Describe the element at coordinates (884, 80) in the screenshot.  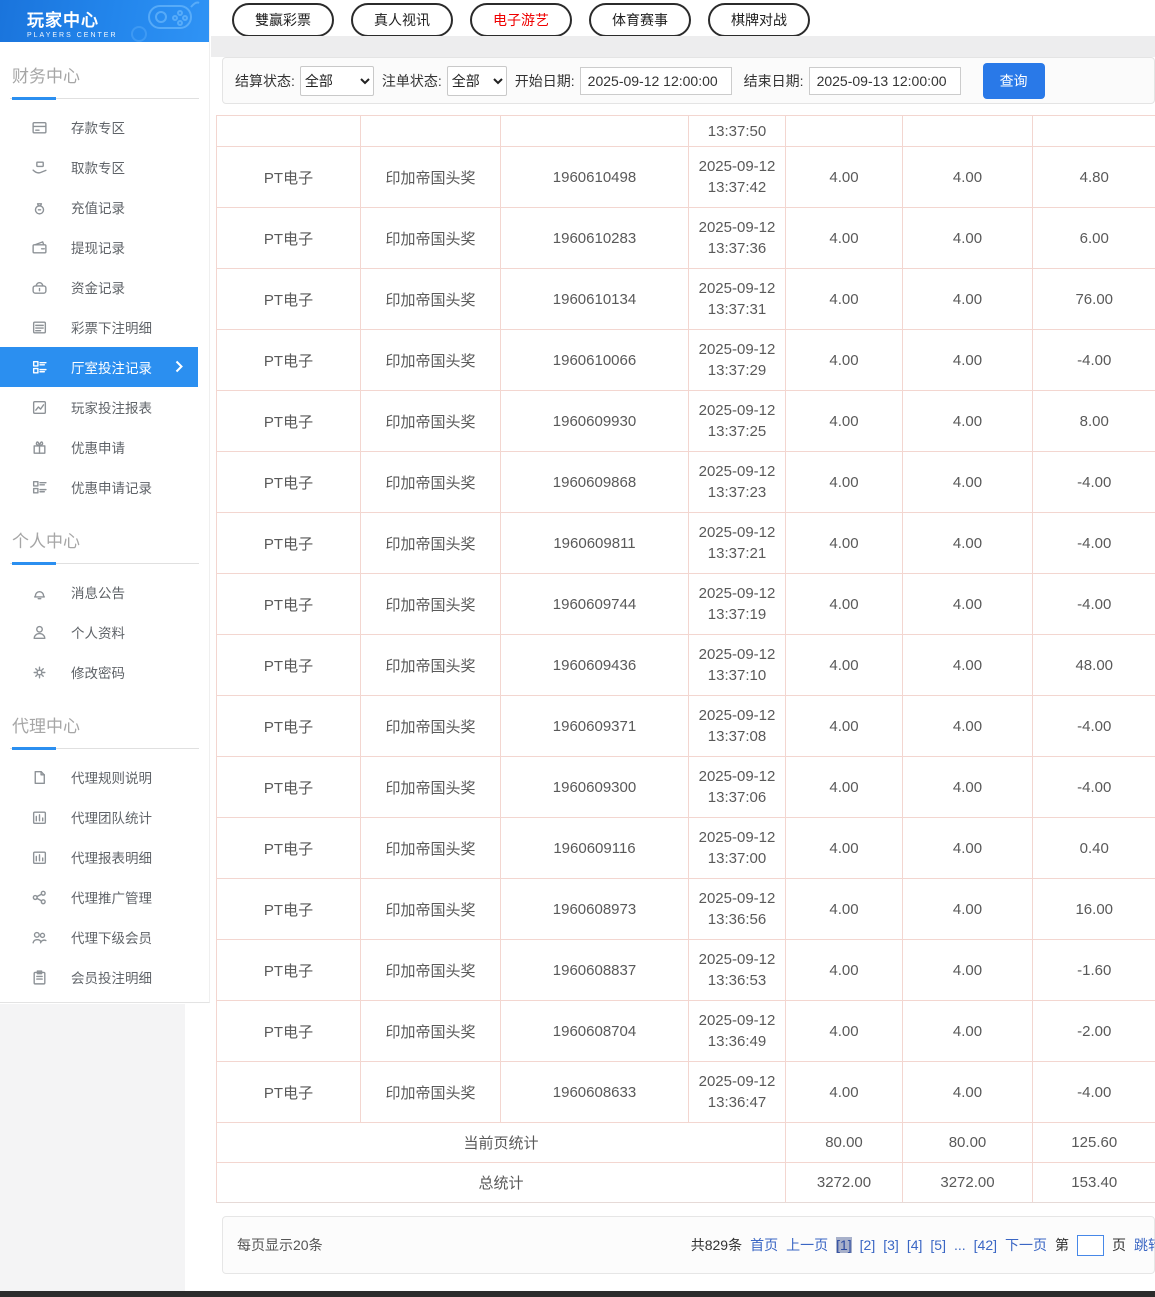
I see `end-date-input` at that location.